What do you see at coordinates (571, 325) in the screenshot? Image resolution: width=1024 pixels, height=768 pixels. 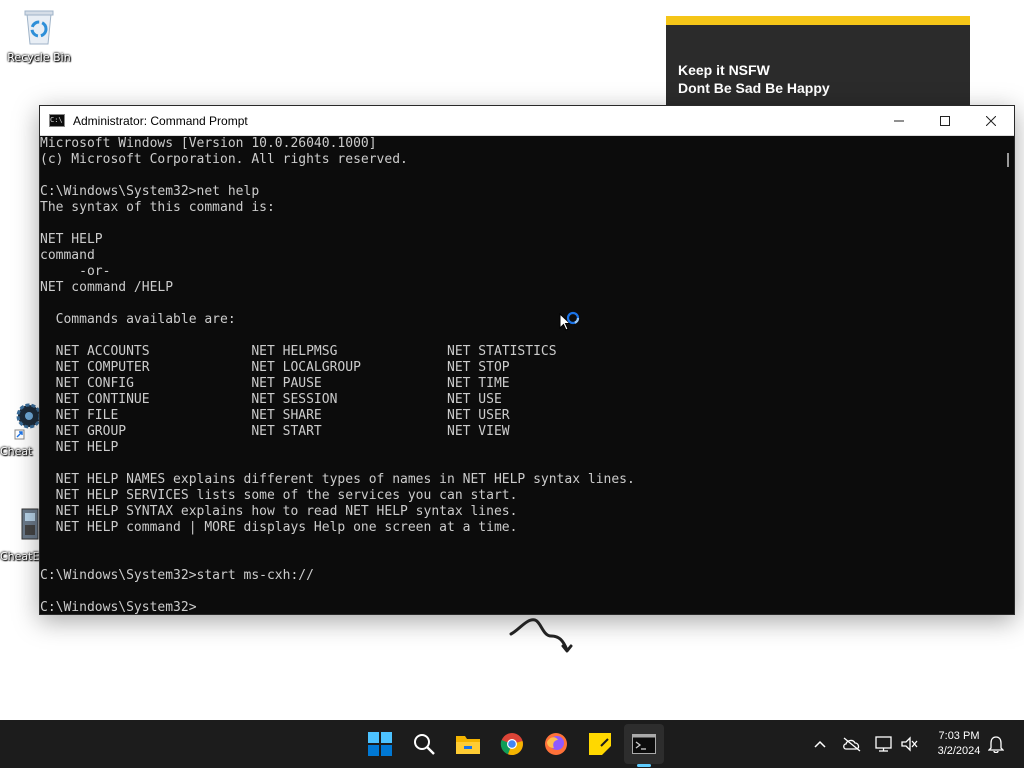 I see `busy-cursor-icon` at bounding box center [571, 325].